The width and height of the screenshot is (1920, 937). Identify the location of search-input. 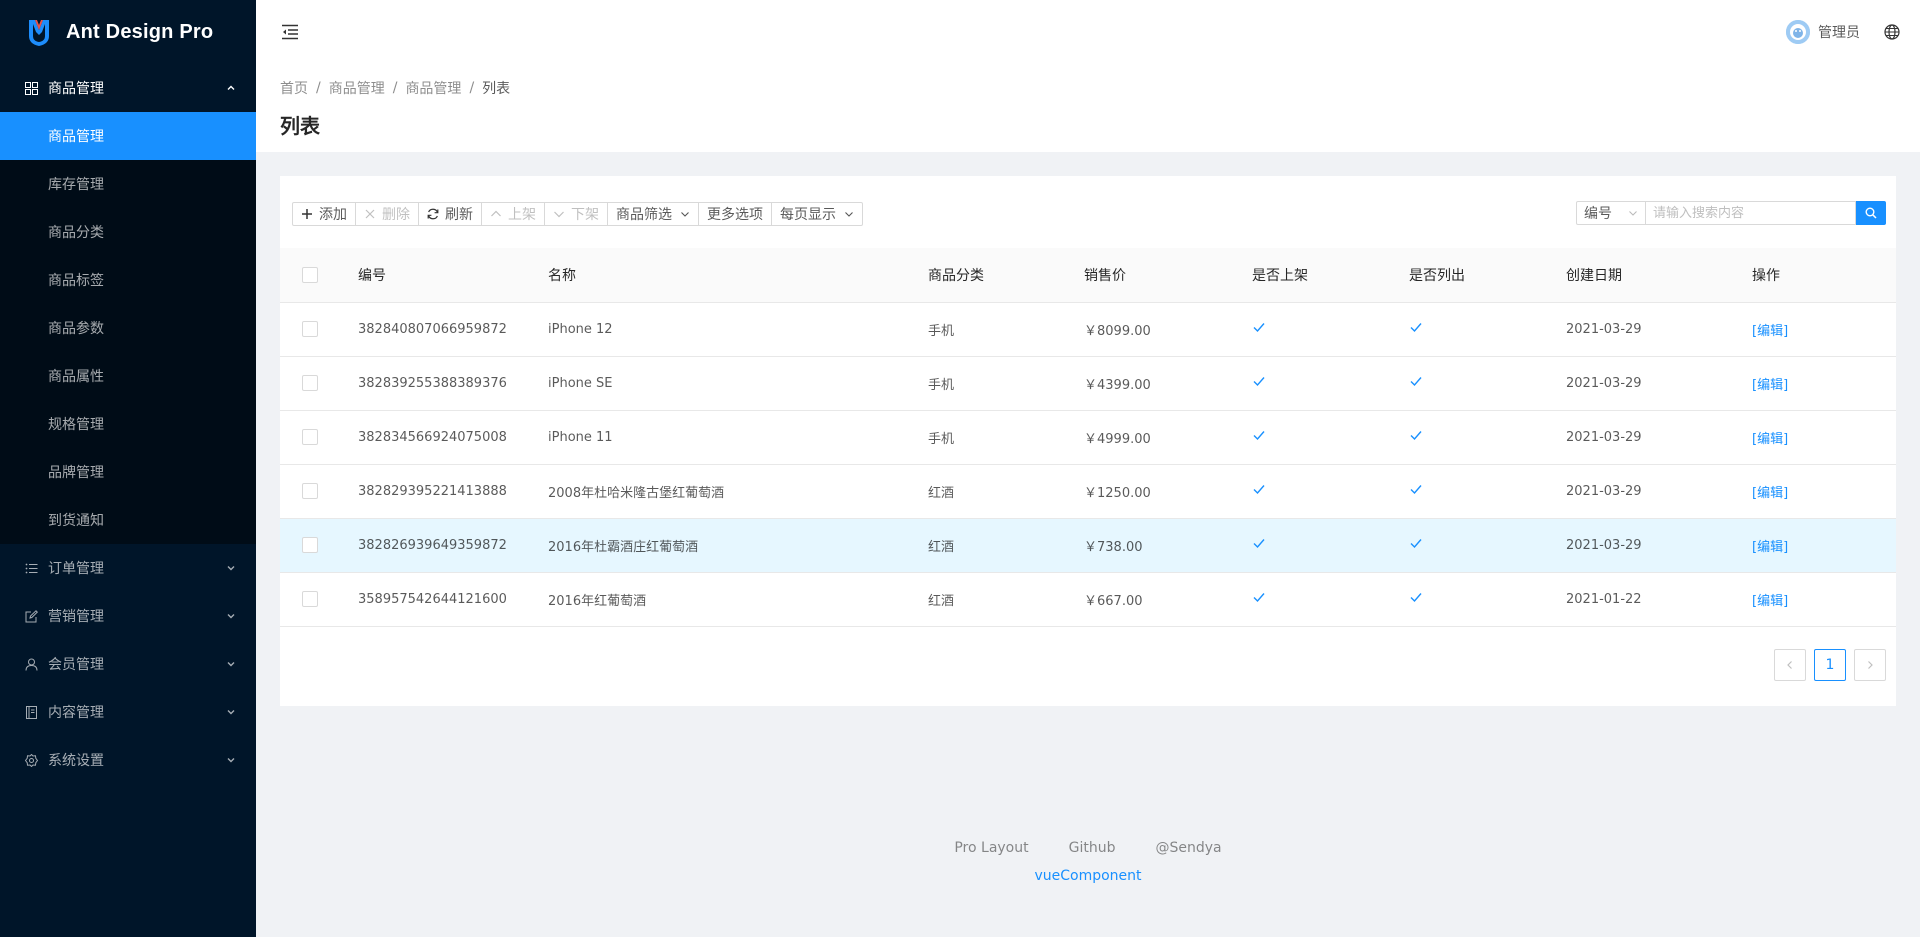
(1751, 213).